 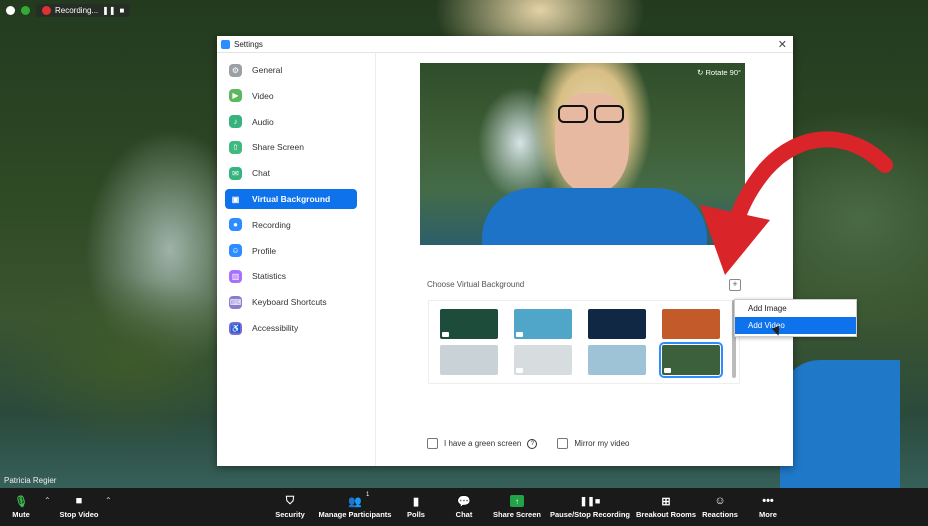 I want to click on help-icon: ?, so click(x=532, y=443).